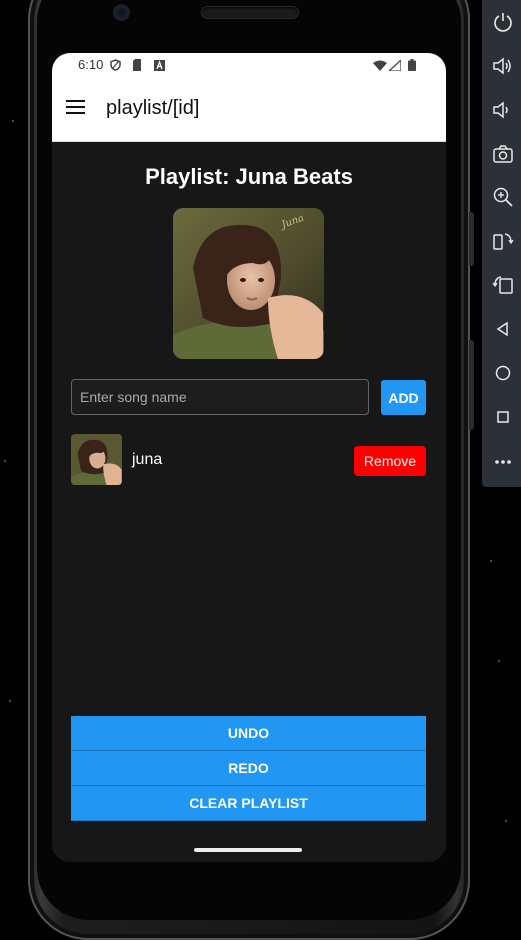 This screenshot has width=521, height=940. I want to click on app-bar: playlist/[id], so click(249, 109).